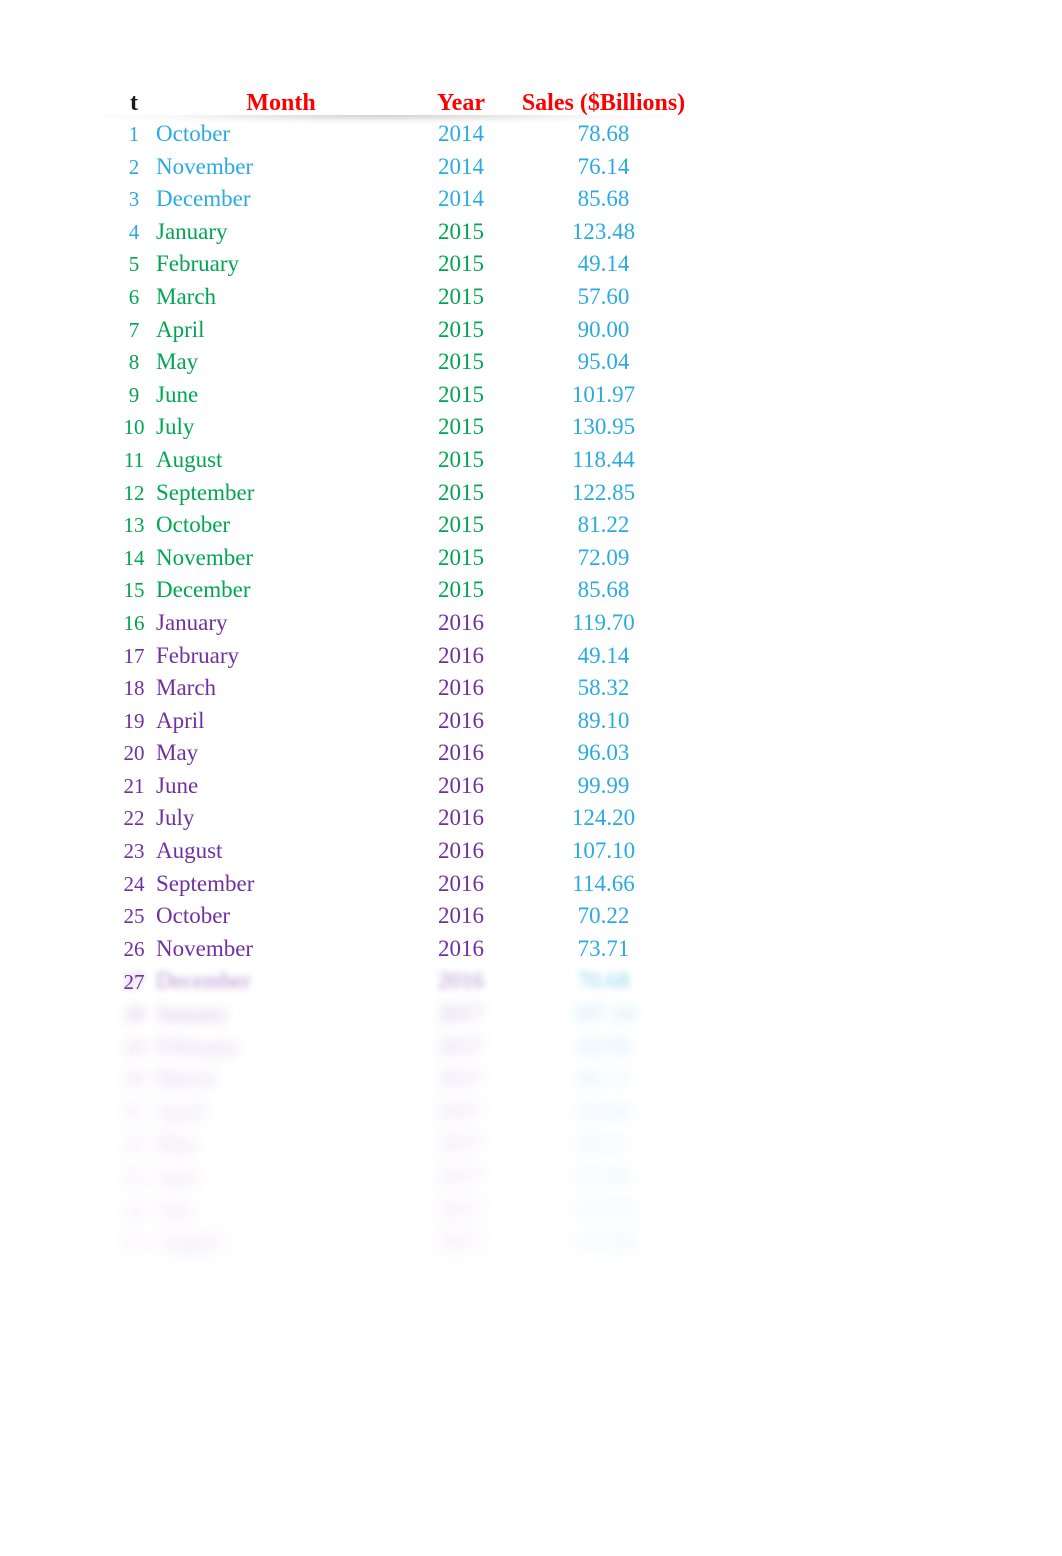  Describe the element at coordinates (401, 981) in the screenshot. I see `table-row: 27 December 2016 70.68` at that location.